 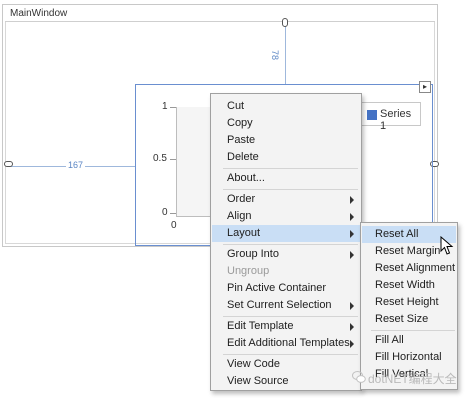 I want to click on submenu-item-reset-width: Reset Width, so click(x=409, y=285).